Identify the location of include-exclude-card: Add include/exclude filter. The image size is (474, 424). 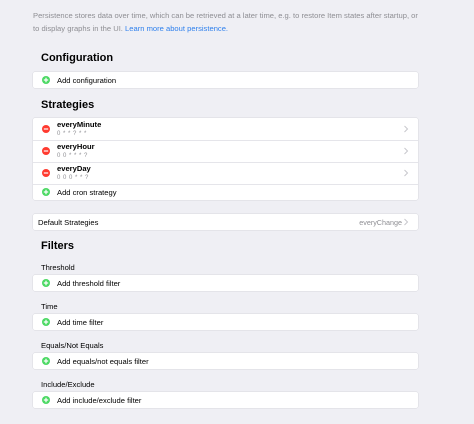
(225, 400).